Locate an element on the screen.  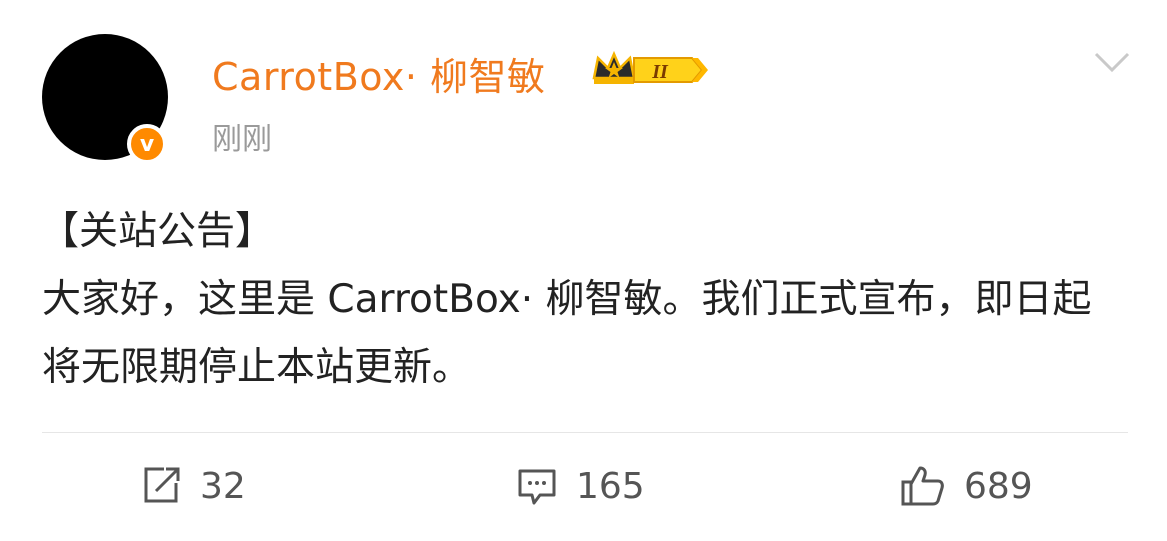
svg-text: II is located at coordinates (660, 72).